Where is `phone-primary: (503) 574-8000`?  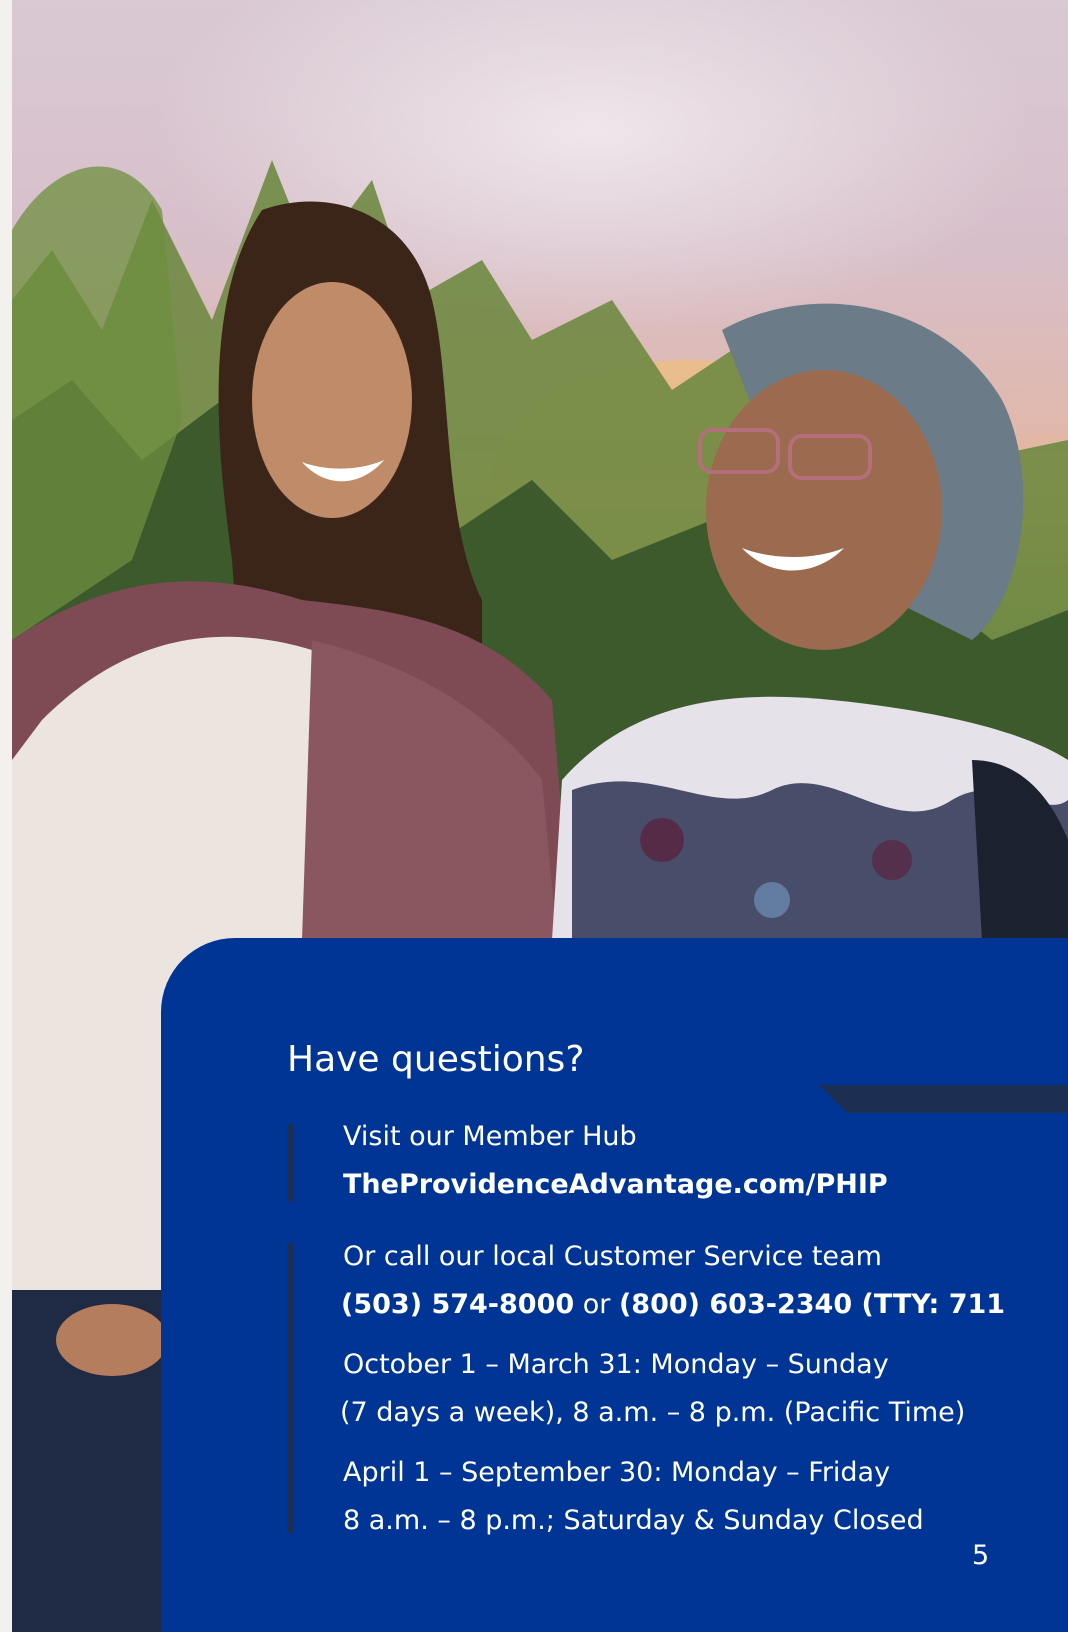
phone-primary: (503) 574-8000 is located at coordinates (457, 1304).